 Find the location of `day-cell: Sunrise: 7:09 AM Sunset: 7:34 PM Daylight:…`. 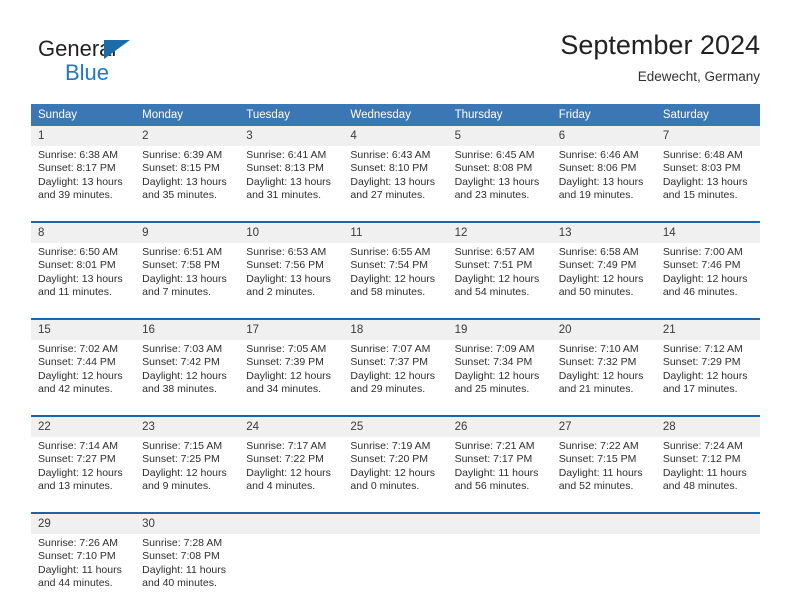

day-cell: Sunrise: 7:09 AM Sunset: 7:34 PM Daylight:… is located at coordinates (499, 377).